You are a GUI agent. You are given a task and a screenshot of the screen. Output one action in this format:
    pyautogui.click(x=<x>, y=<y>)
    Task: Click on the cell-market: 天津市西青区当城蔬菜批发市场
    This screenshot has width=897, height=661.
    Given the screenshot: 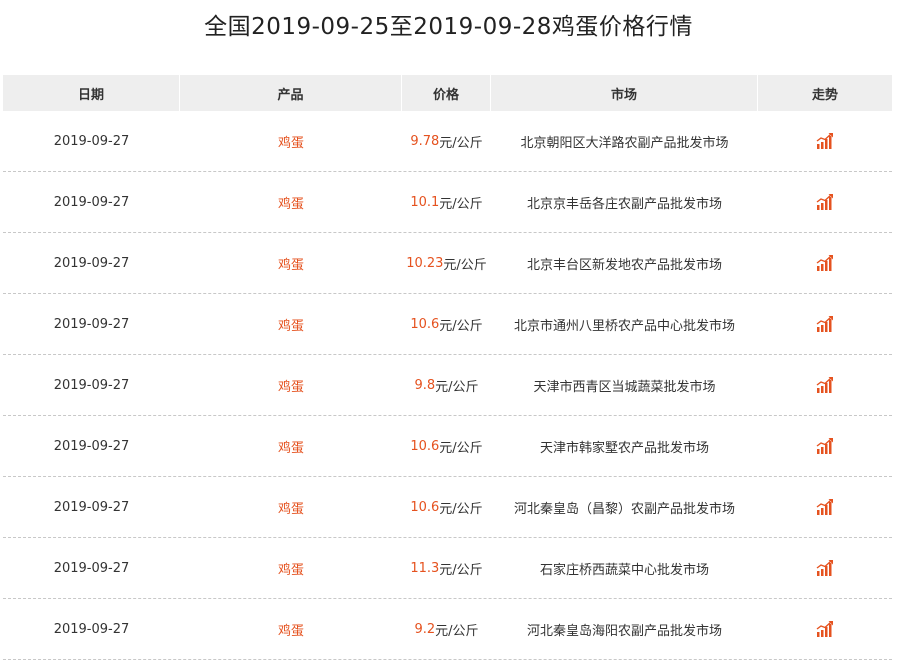 What is the action you would take?
    pyautogui.click(x=624, y=387)
    